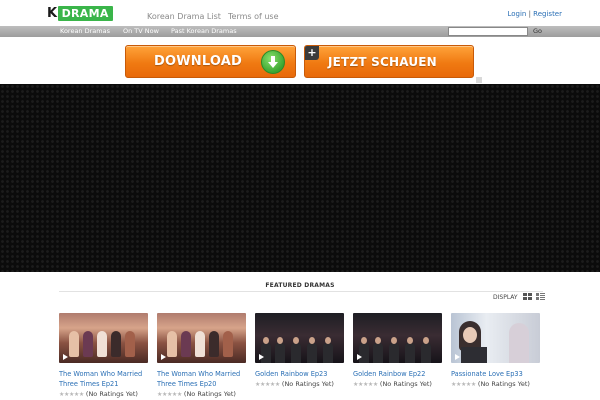  Describe the element at coordinates (184, 16) in the screenshot. I see `nav-korean-drama-list: Korean Drama List` at that location.